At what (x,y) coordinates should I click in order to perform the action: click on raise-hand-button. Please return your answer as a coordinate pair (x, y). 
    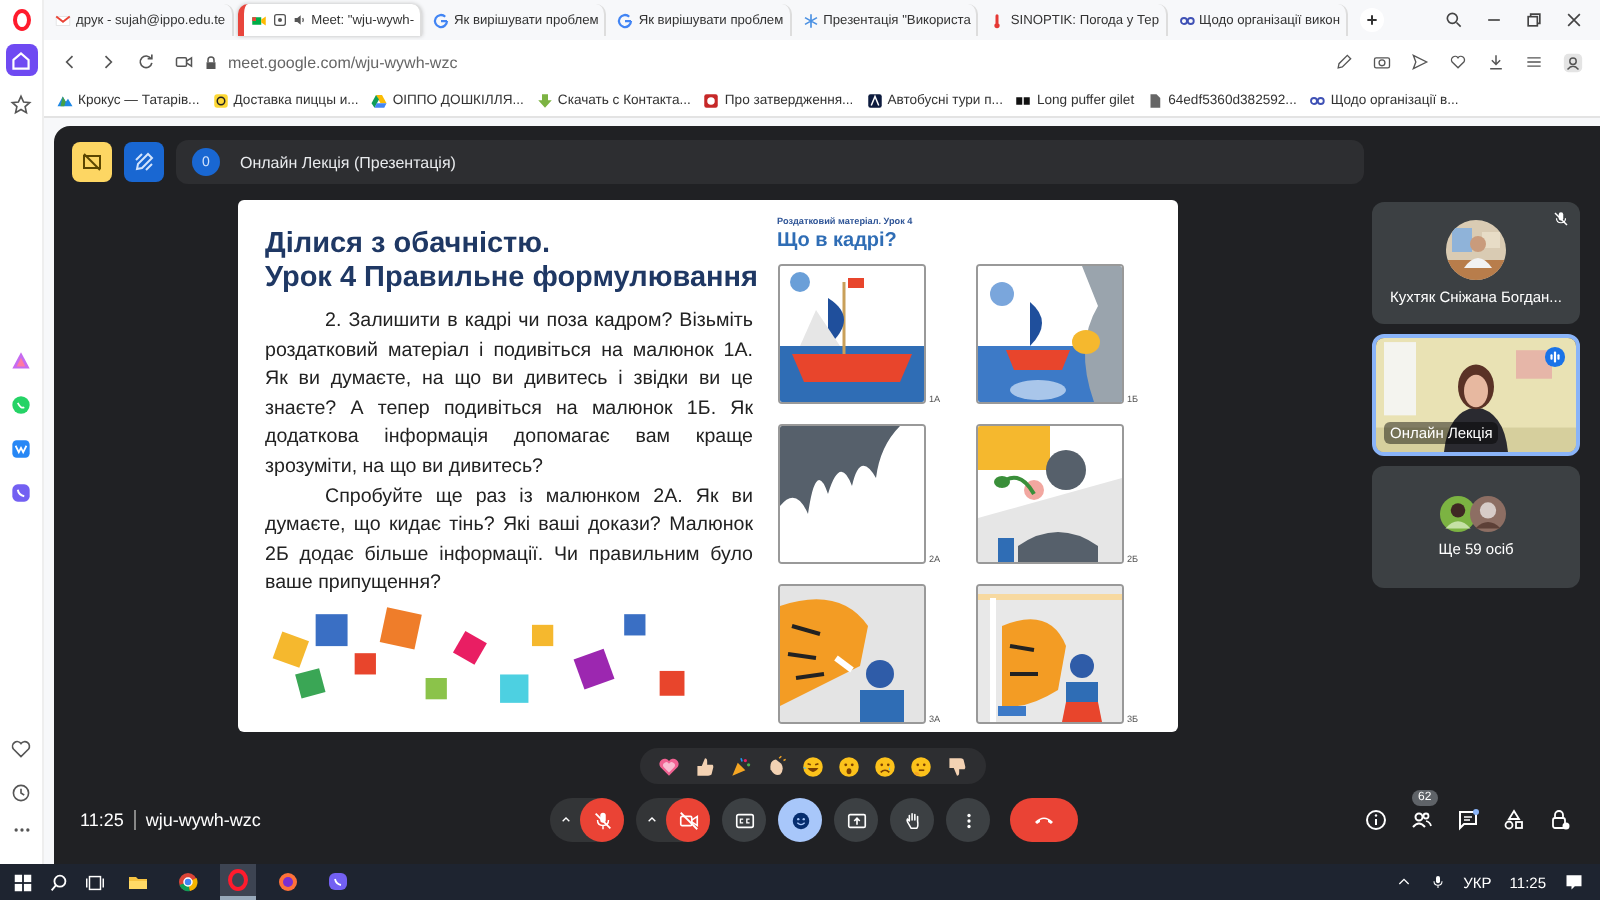
    Looking at the image, I should click on (912, 820).